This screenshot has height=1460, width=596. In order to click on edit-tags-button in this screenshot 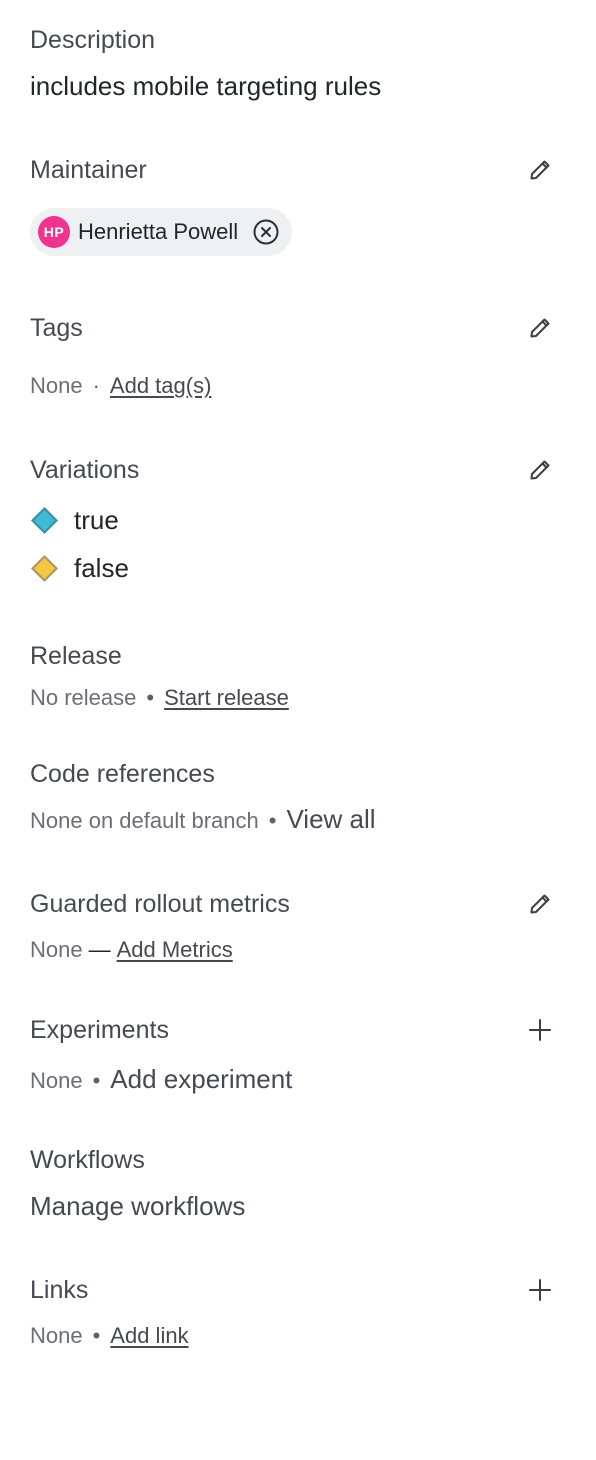, I will do `click(540, 328)`.